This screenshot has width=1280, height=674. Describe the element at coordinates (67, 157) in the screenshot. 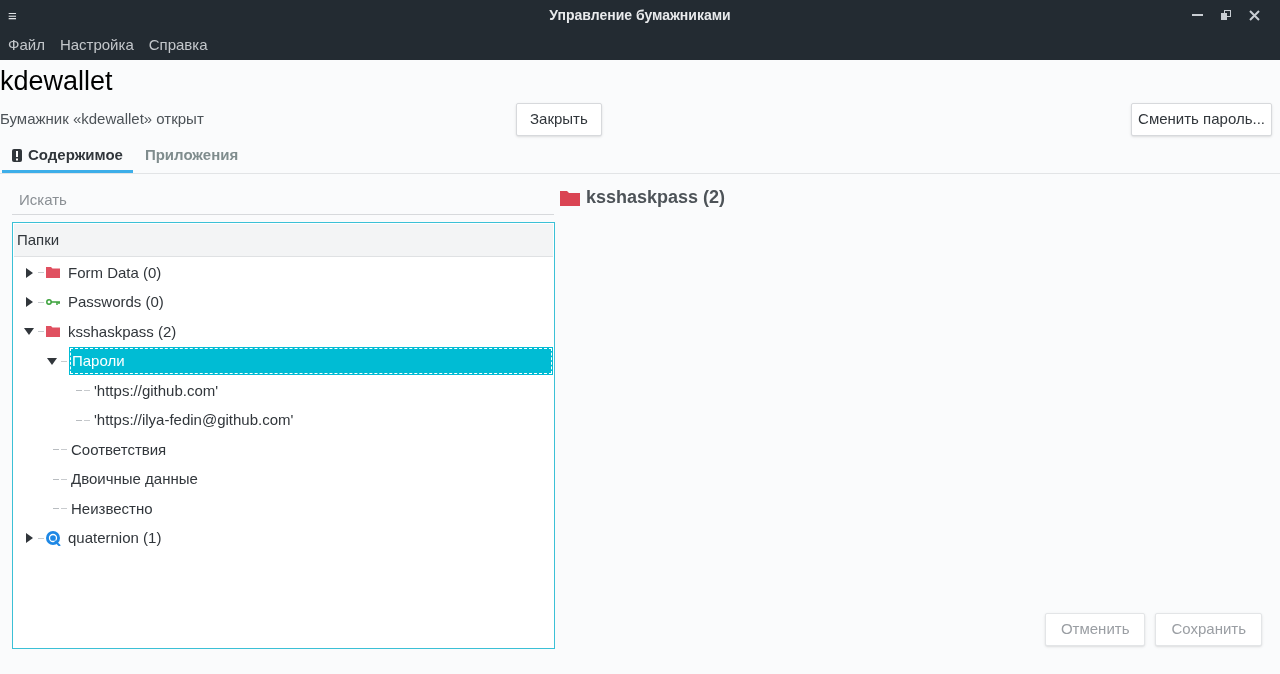

I see `tab: Содержимое` at that location.